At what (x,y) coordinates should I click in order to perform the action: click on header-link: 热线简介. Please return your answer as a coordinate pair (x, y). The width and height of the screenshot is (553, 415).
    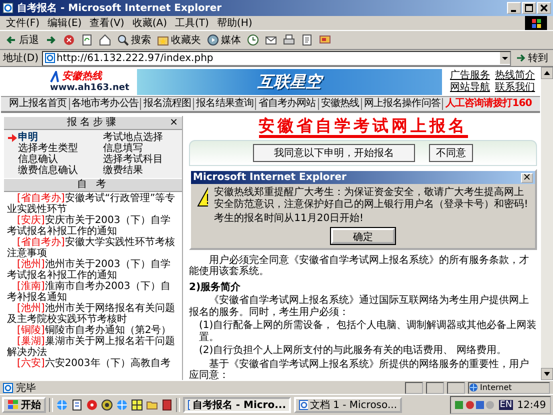
    Looking at the image, I should click on (515, 76).